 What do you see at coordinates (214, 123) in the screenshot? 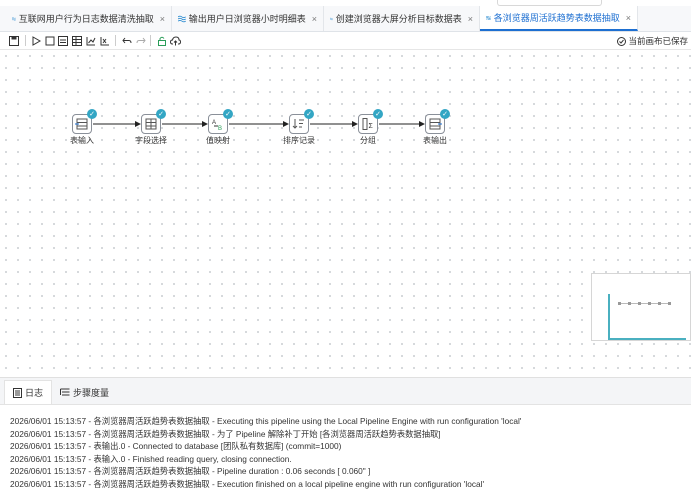
I see `svg-text: A` at bounding box center [214, 123].